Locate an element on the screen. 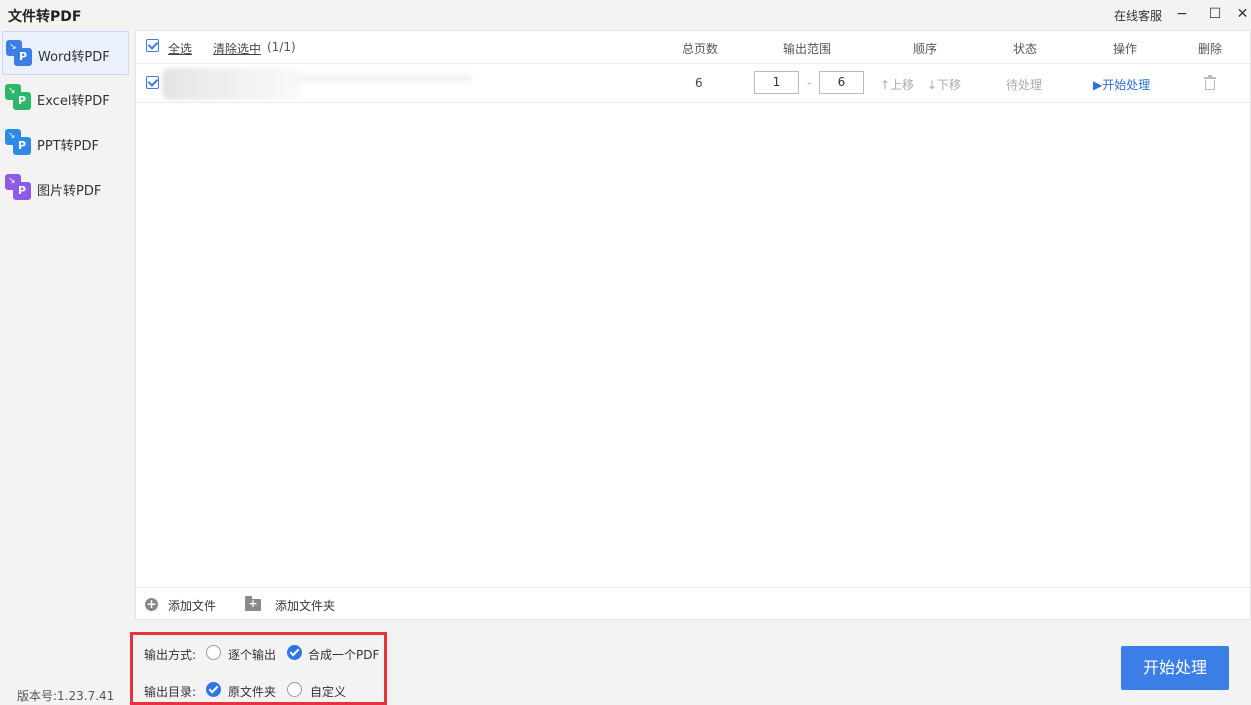 Image resolution: width=1251 pixels, height=705 pixels. output-mode-label: 输出方式: is located at coordinates (170, 655).